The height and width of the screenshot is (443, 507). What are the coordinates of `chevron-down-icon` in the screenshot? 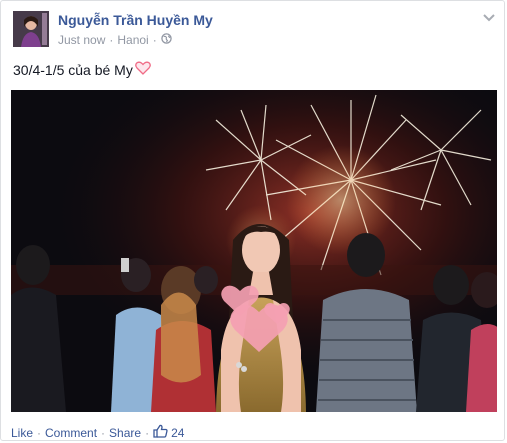 It's located at (489, 18).